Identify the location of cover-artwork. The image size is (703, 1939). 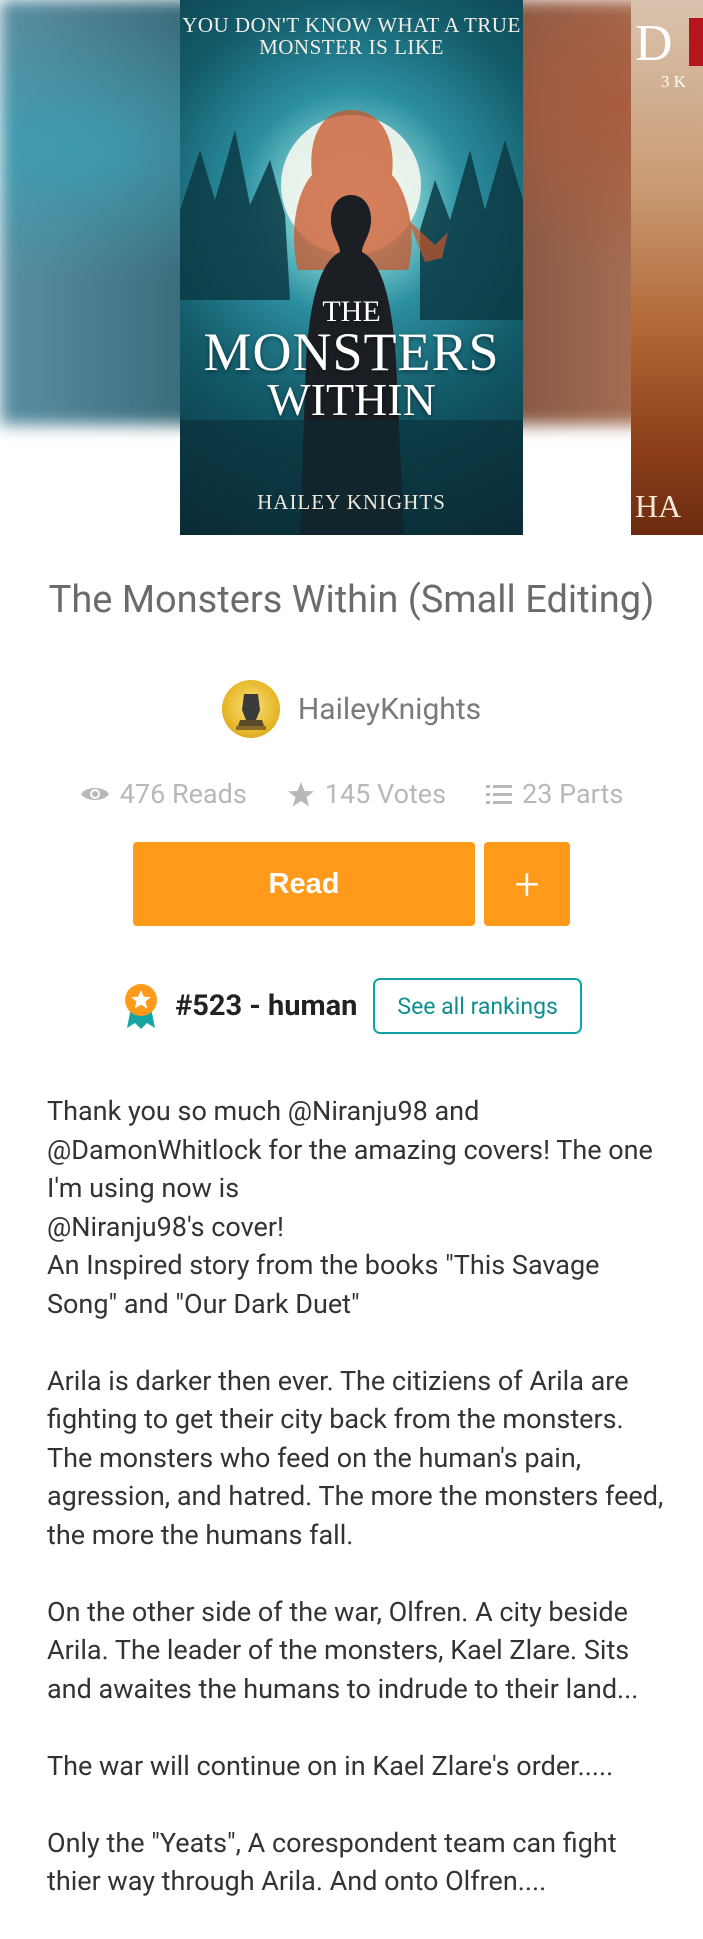
(351, 322).